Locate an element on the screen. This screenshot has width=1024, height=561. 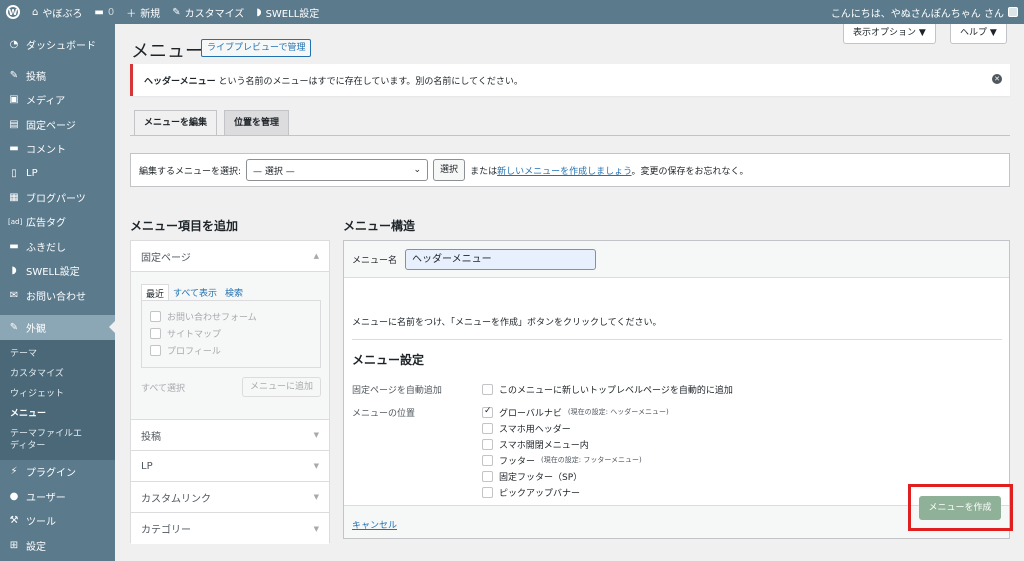
settings-icon: ⊞ is located at coordinates (14, 545).